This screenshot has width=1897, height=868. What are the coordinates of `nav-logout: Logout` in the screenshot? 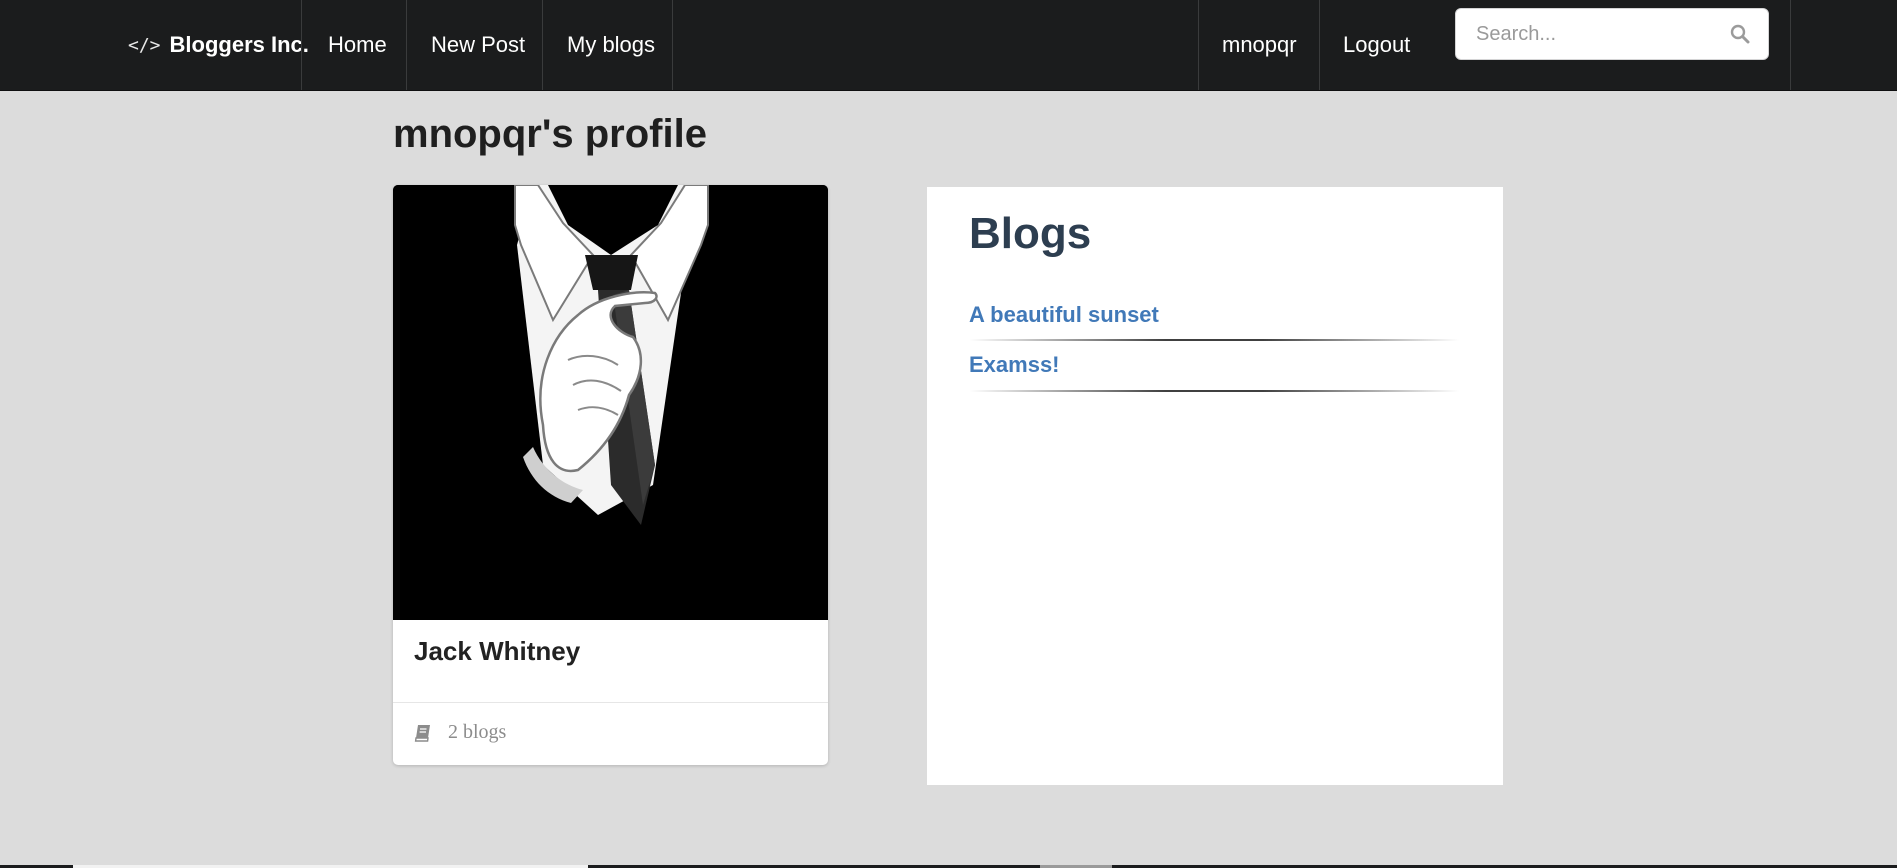 It's located at (1376, 45).